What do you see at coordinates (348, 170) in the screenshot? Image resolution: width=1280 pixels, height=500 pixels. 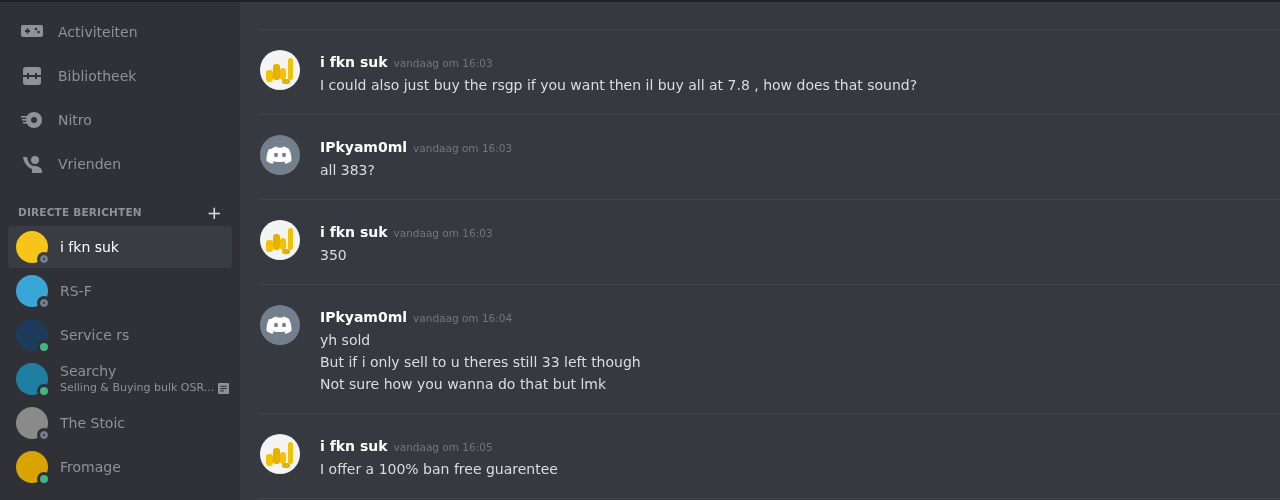 I see `message-text: all 383?` at bounding box center [348, 170].